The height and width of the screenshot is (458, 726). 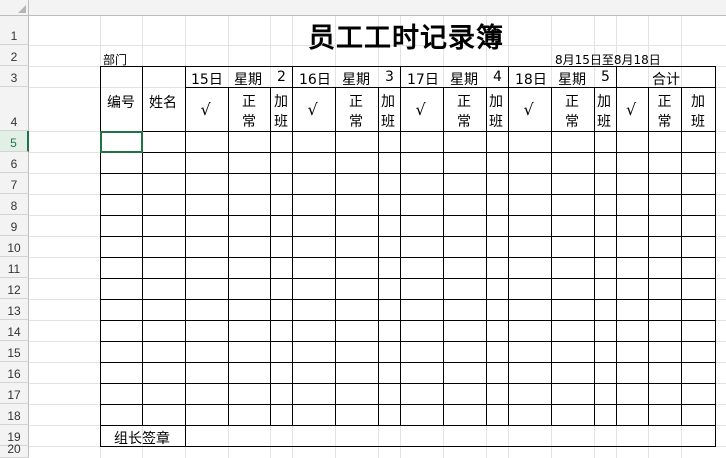 I want to click on signature-label: 组长签章, so click(x=142, y=439).